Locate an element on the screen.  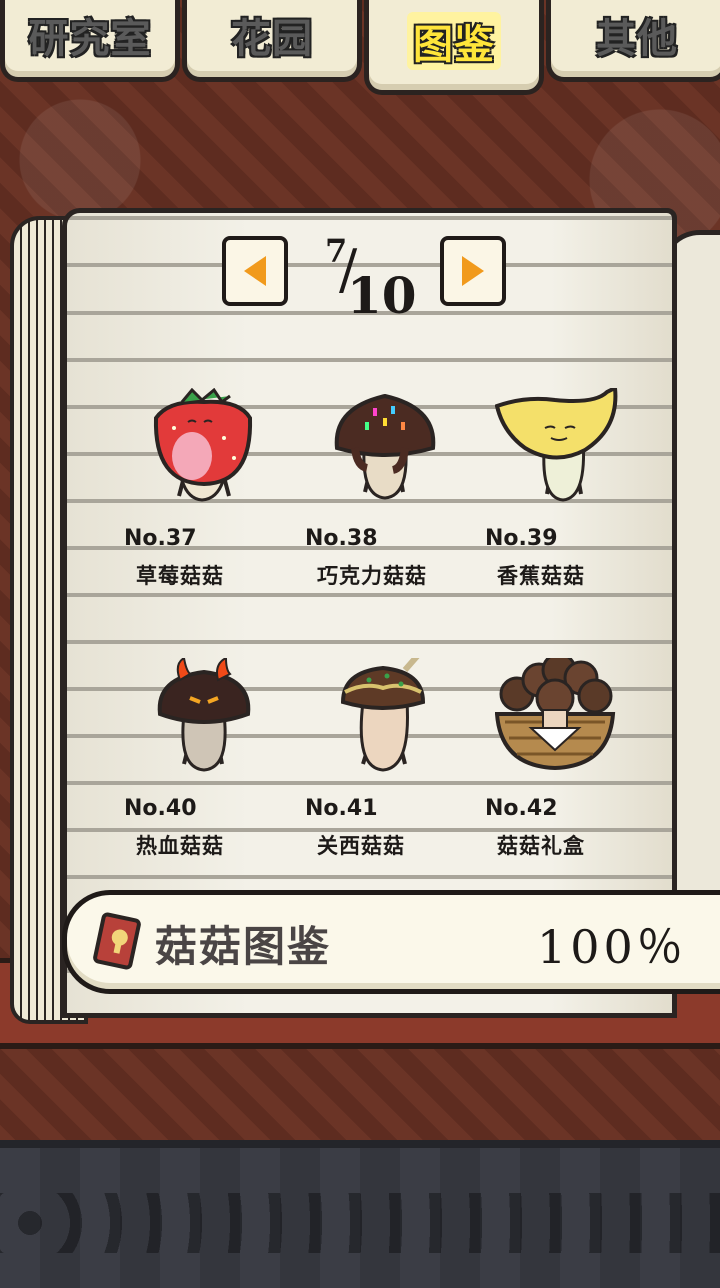
entry-41: No.41 关西菇菇 is located at coordinates (390, 768).